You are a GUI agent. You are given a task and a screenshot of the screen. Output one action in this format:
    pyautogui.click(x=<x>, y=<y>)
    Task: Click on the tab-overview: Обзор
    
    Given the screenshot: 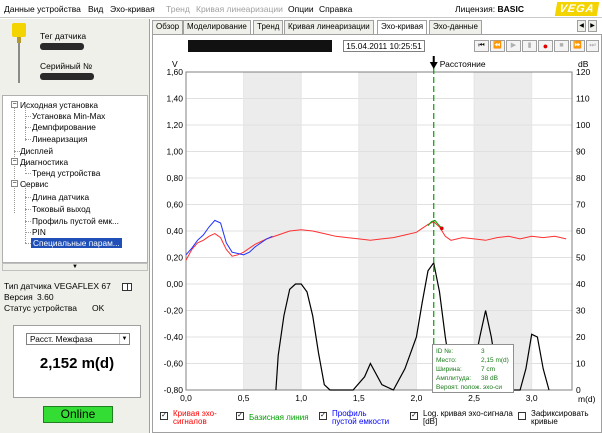 What is the action you would take?
    pyautogui.click(x=168, y=27)
    